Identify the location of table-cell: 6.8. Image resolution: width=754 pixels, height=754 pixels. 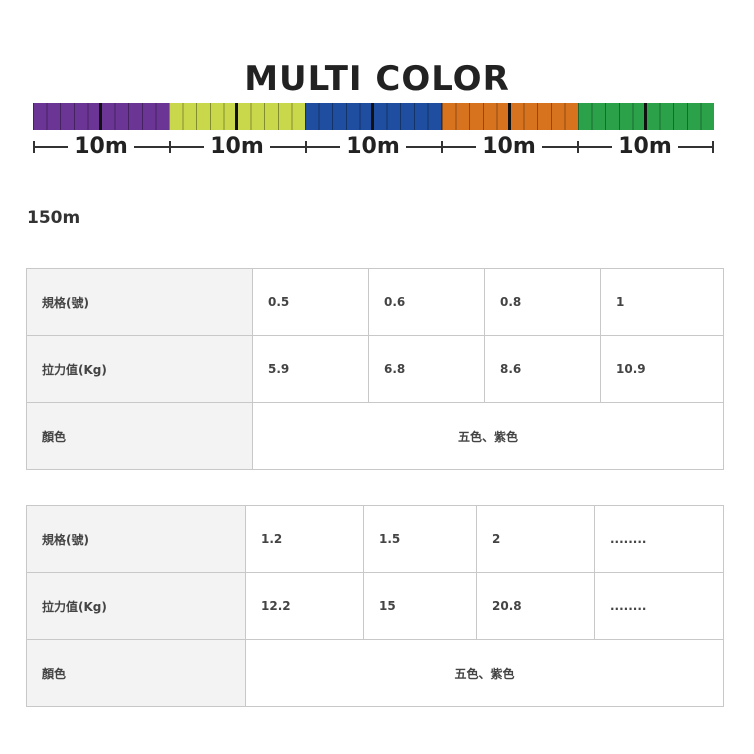
(426, 369).